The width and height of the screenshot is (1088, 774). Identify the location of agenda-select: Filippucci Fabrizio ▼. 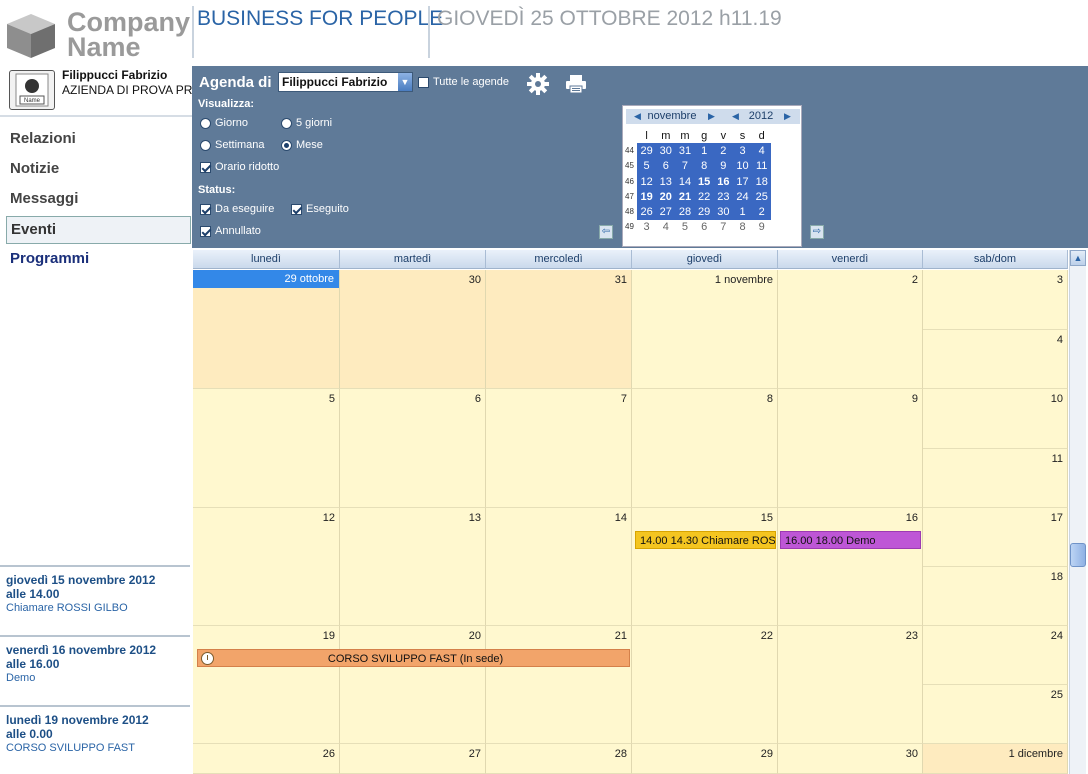
(345, 82).